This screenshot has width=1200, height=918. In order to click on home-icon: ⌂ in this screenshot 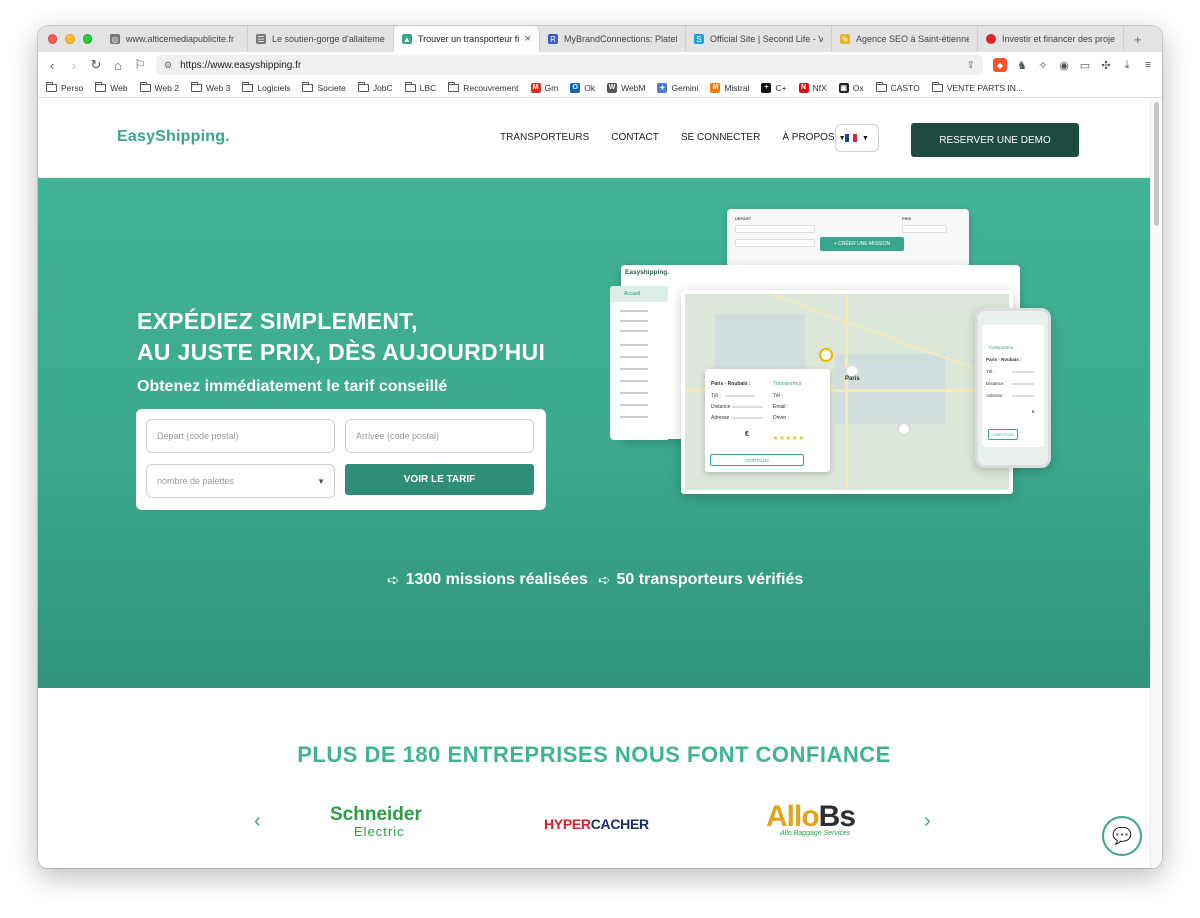, I will do `click(118, 65)`.